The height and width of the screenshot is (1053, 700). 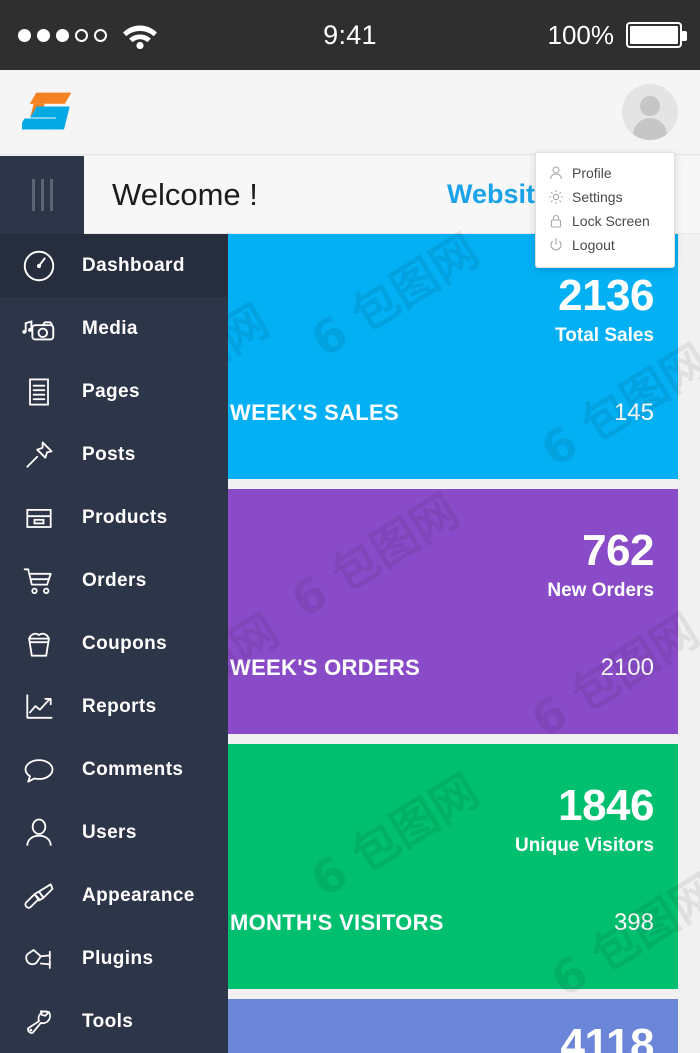 I want to click on sidebar-item-comments: Comments, so click(x=114, y=769).